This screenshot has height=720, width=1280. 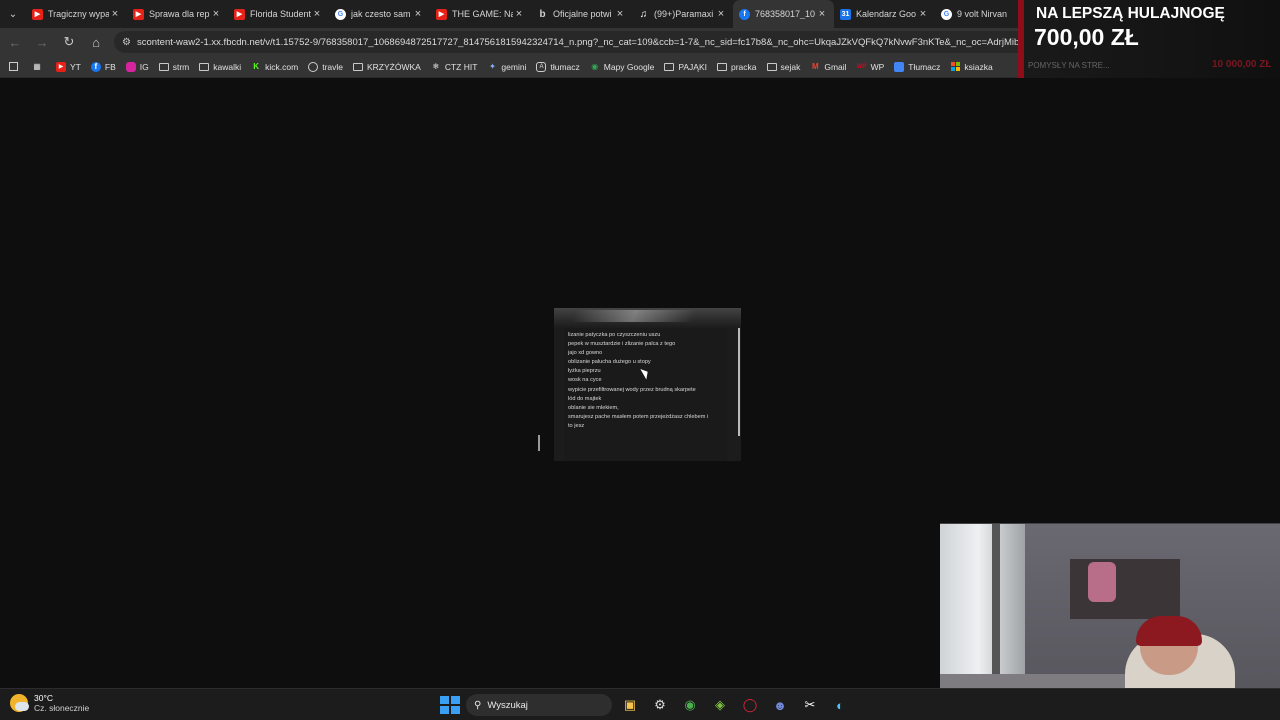 I want to click on compass-icon, so click(x=313, y=66).